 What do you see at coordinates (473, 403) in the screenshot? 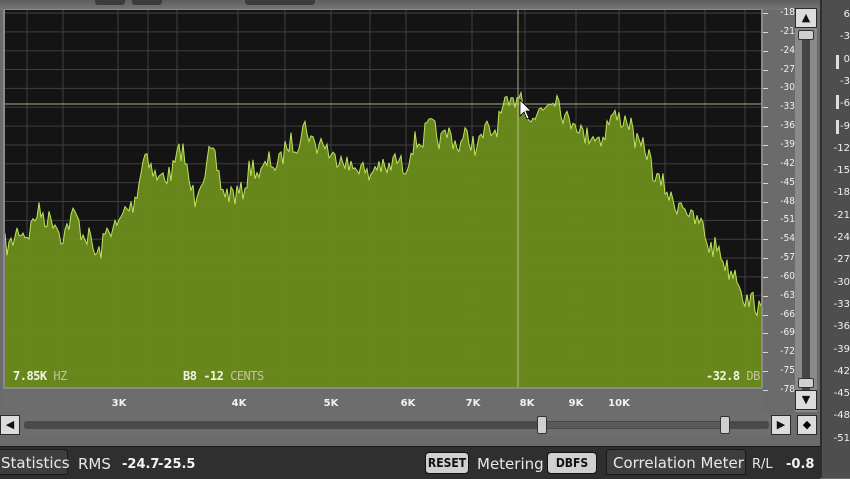
I see `frequency-axis-label: 7K` at bounding box center [473, 403].